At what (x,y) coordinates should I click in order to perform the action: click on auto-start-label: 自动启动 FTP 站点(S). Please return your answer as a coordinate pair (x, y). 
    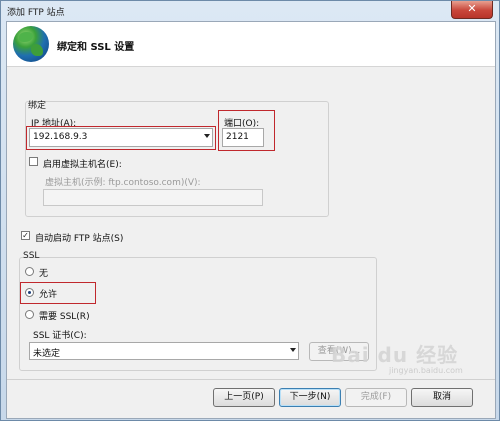
    Looking at the image, I should click on (79, 239).